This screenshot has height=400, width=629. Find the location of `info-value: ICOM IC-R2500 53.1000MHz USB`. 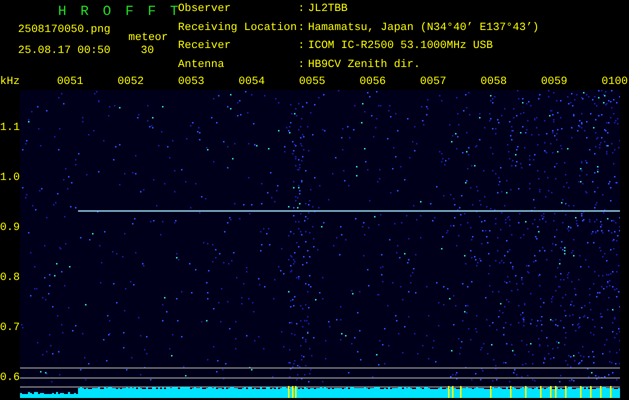

info-value: ICOM IC-R2500 53.1000MHz USB is located at coordinates (401, 47).